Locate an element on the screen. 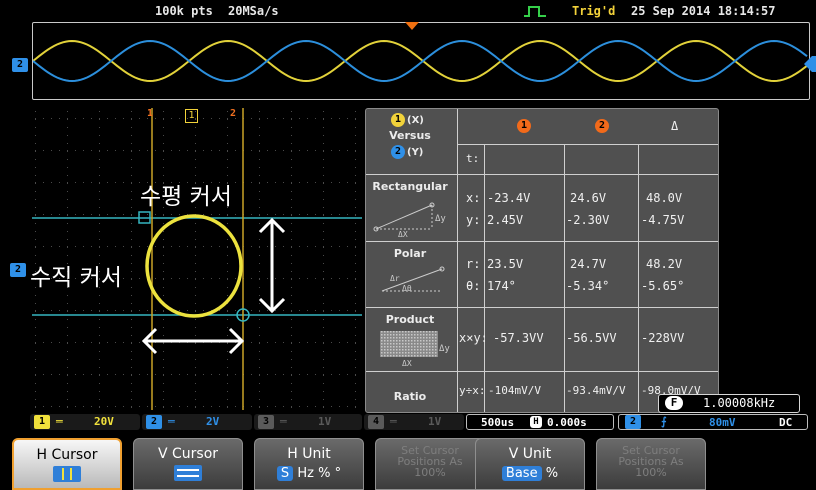 This screenshot has height=490, width=816. set-cursor-100-h-label: Set Cursor Positions As 100% is located at coordinates (430, 461).